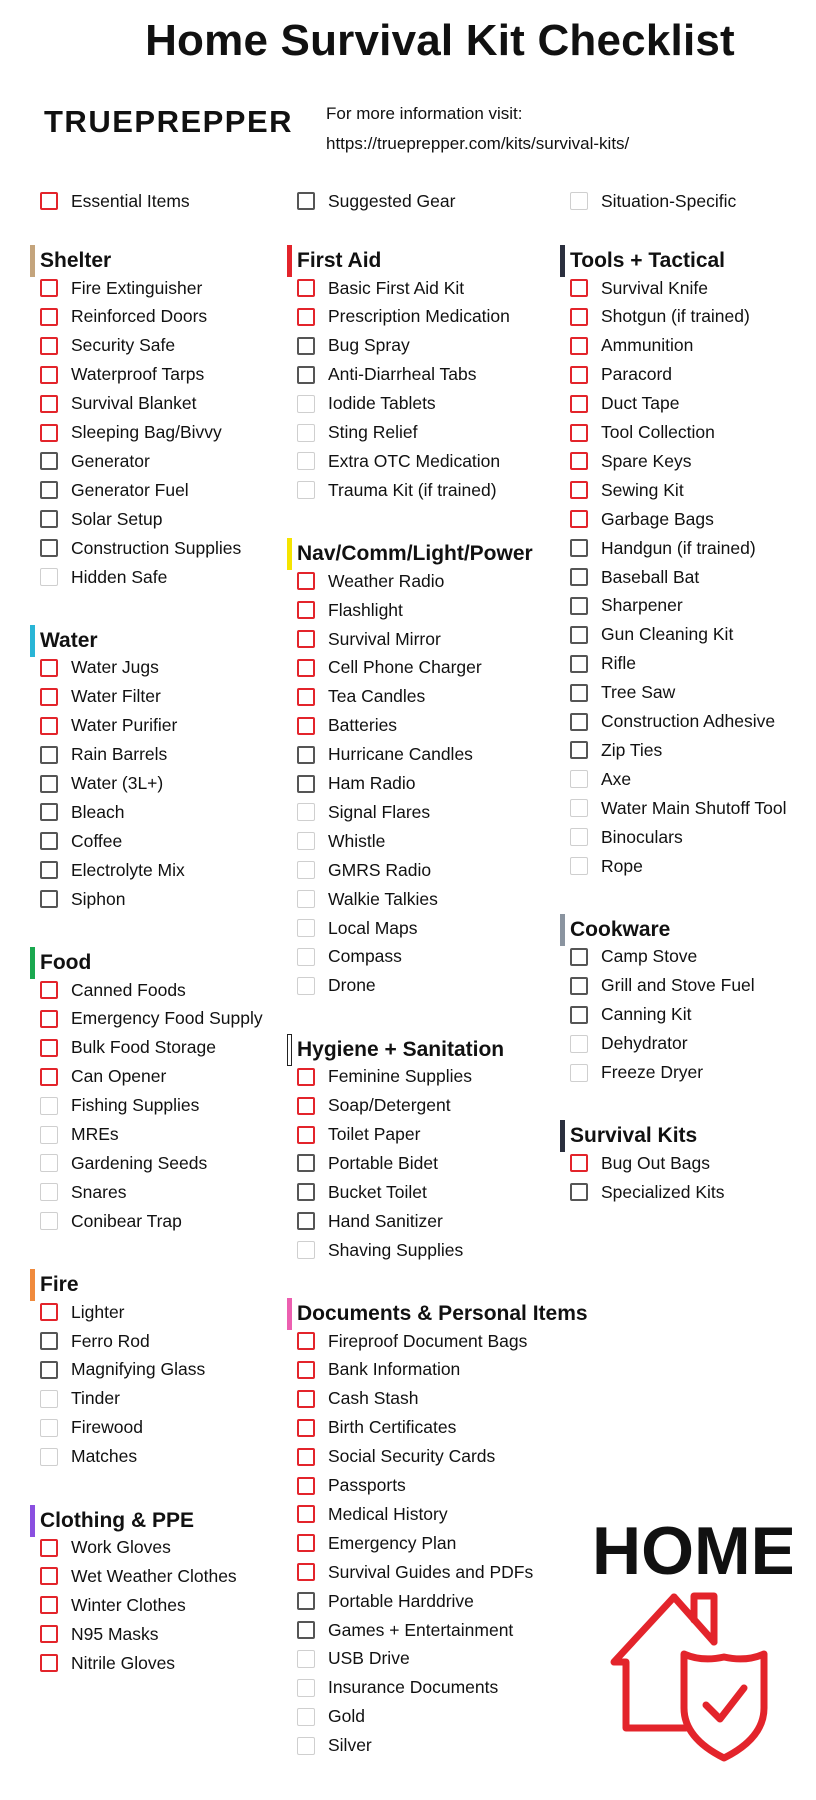  Describe the element at coordinates (113, 1605) in the screenshot. I see `checklist-item-winter-clothes: Winter Clothes` at that location.